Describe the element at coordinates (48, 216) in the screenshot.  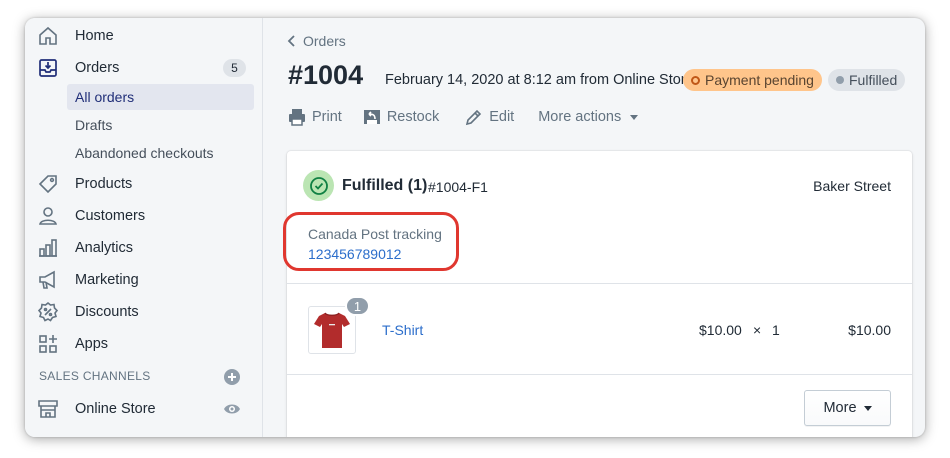
I see `person-icon` at that location.